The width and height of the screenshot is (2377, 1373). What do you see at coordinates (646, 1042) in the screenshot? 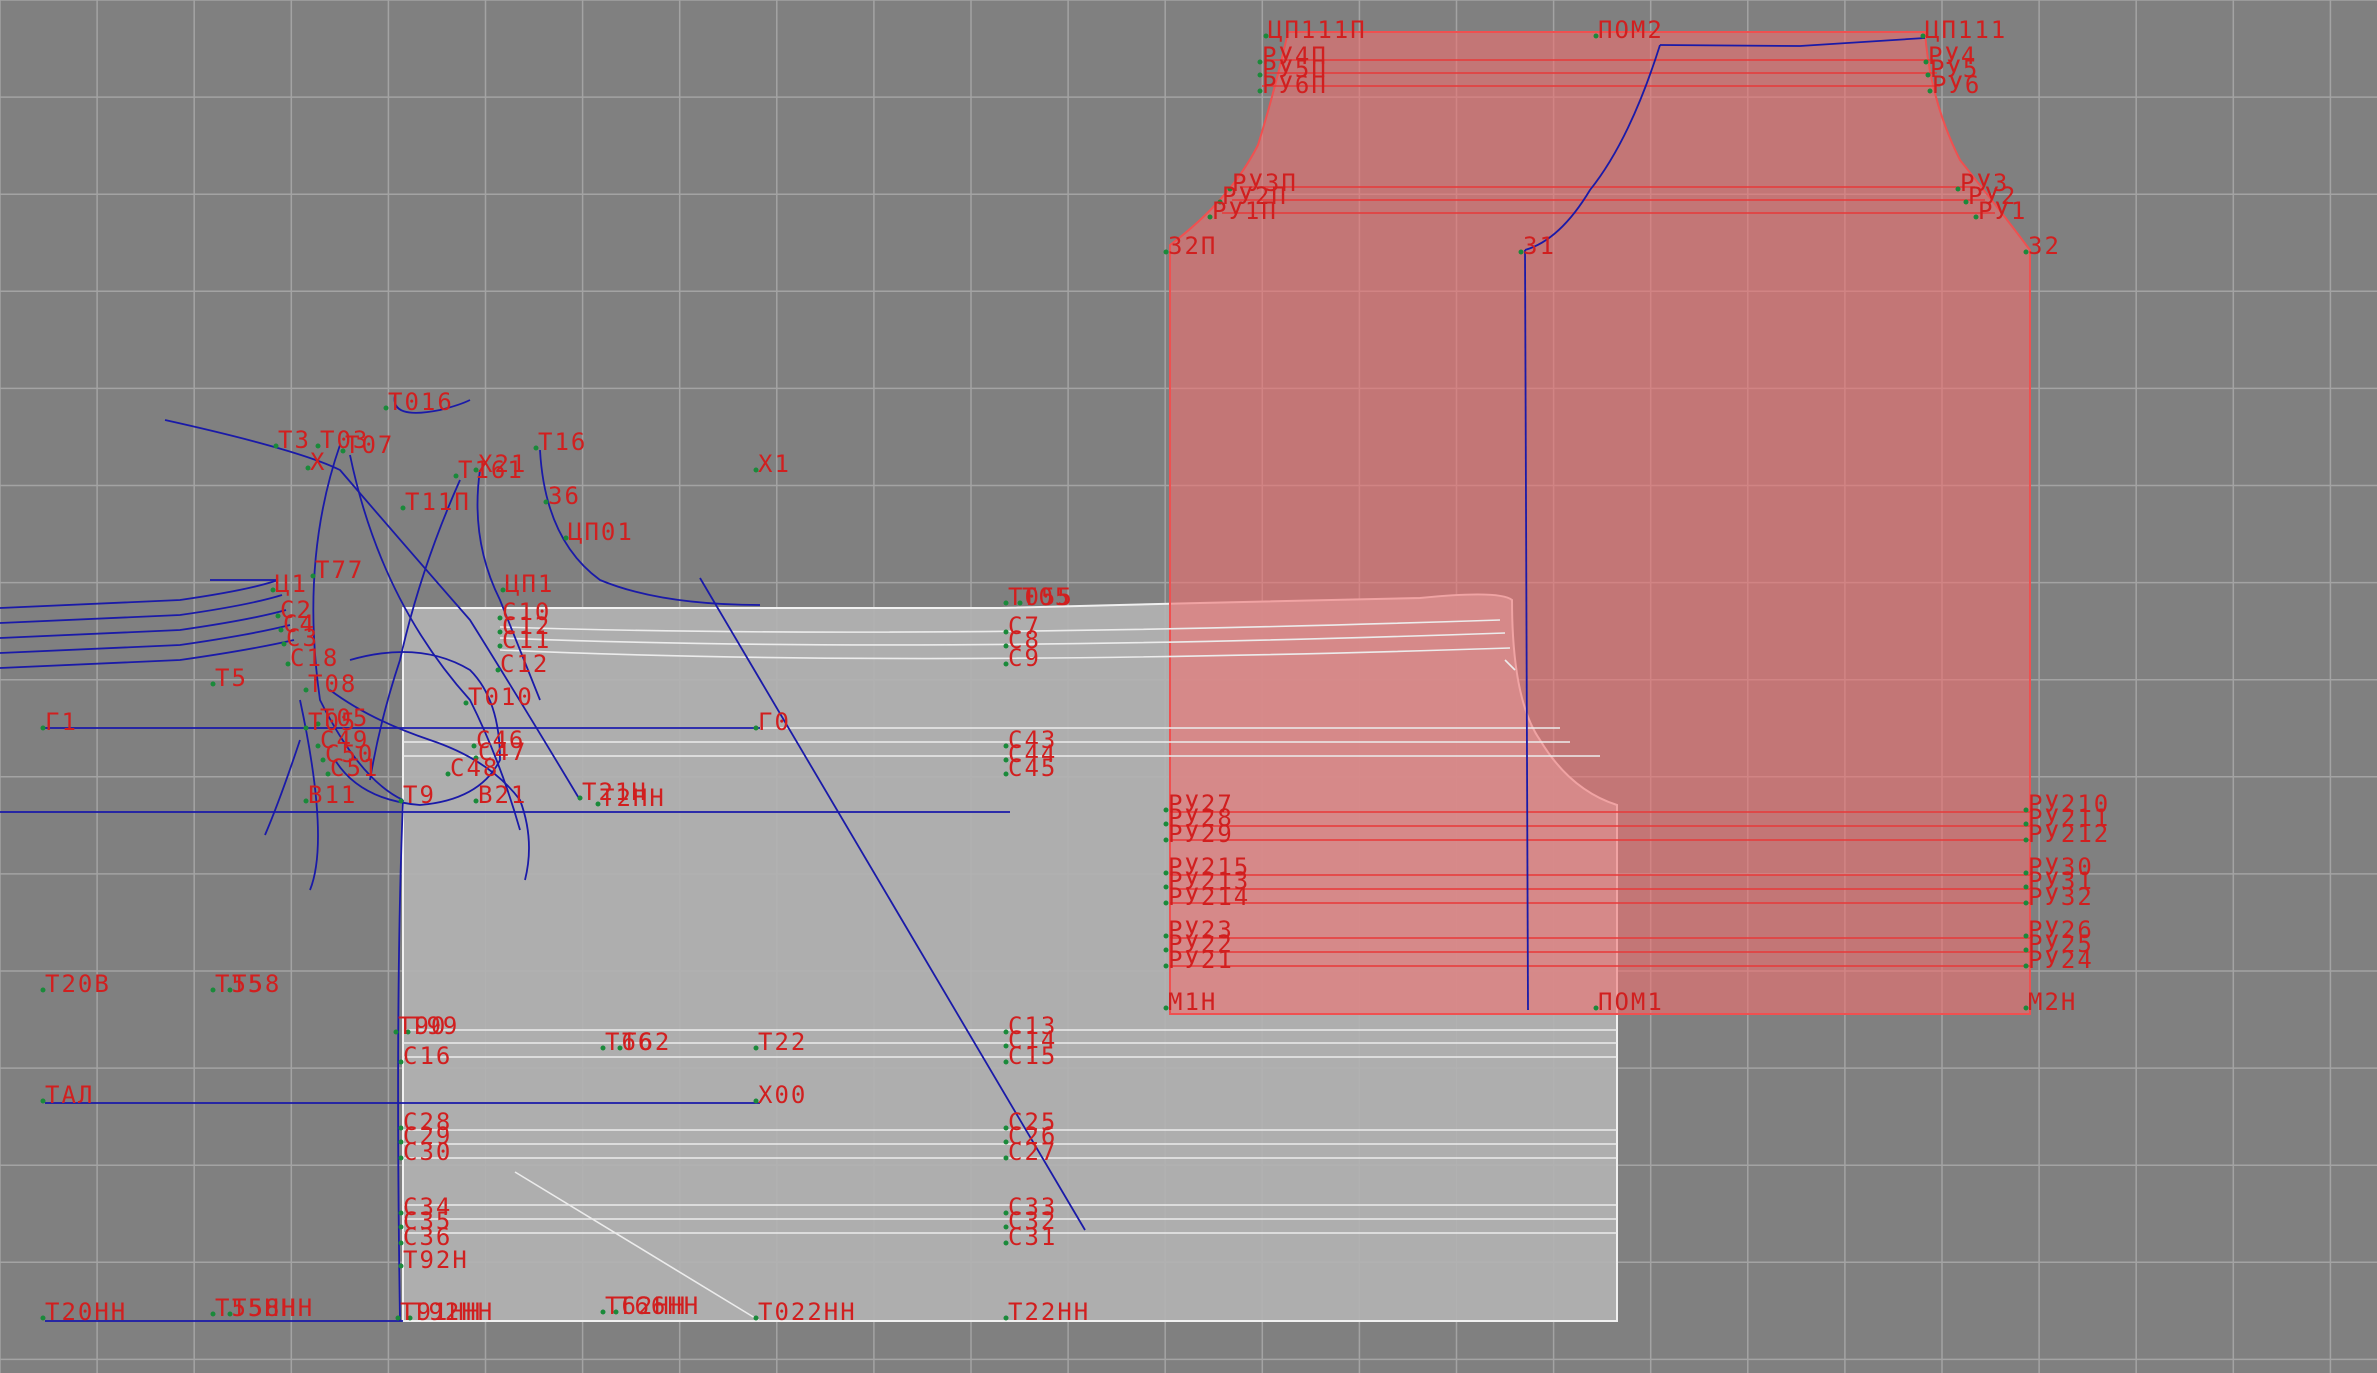
I see `label-t62: Т62` at bounding box center [646, 1042].